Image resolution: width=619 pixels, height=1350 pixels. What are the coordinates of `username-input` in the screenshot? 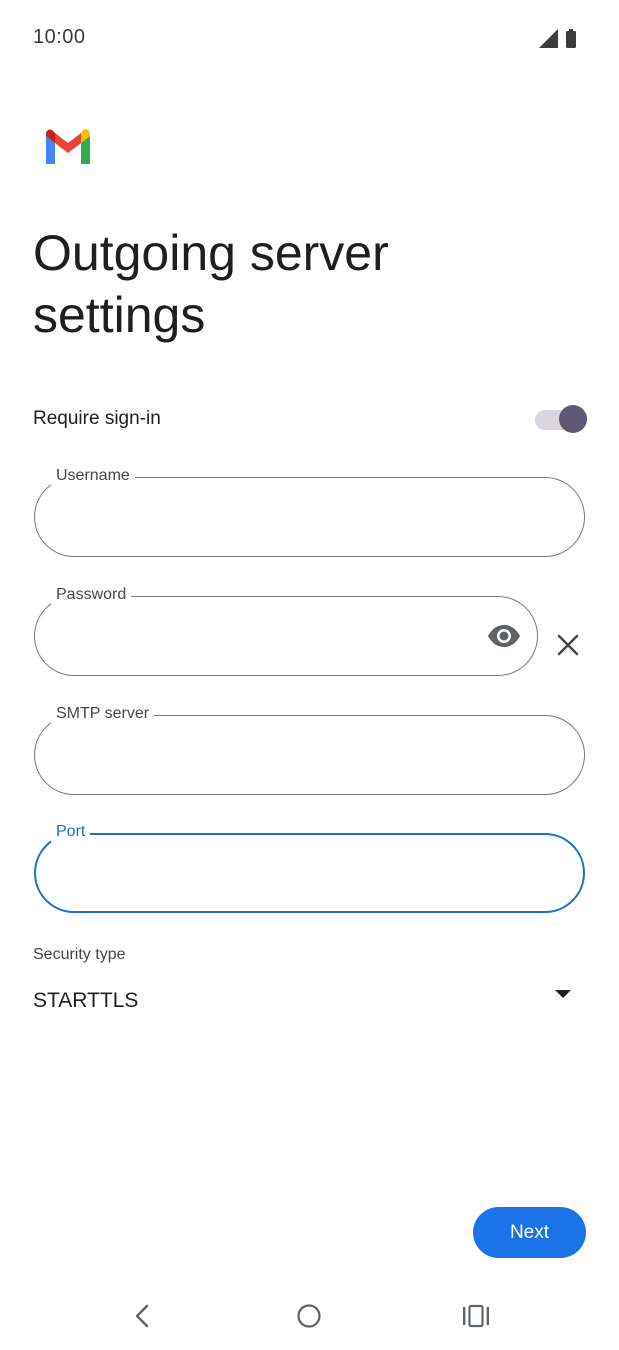 It's located at (267, 517).